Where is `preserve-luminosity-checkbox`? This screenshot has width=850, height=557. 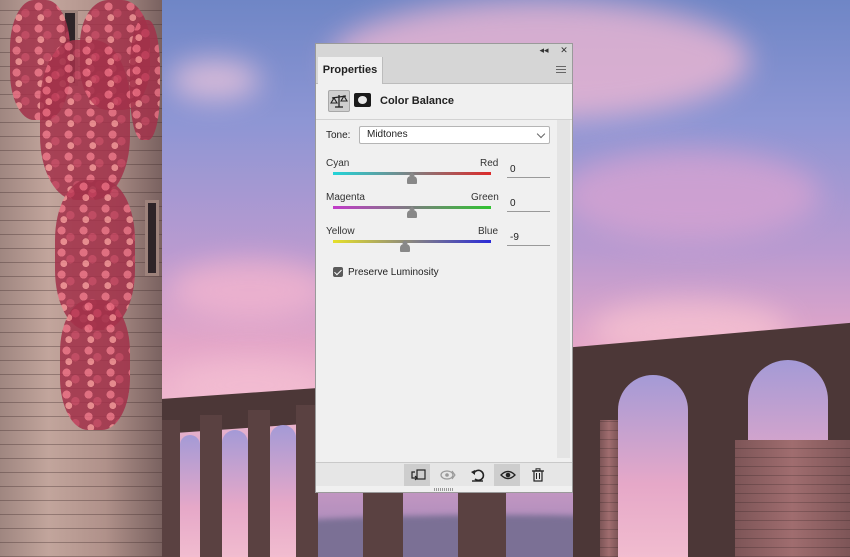 preserve-luminosity-checkbox is located at coordinates (338, 272).